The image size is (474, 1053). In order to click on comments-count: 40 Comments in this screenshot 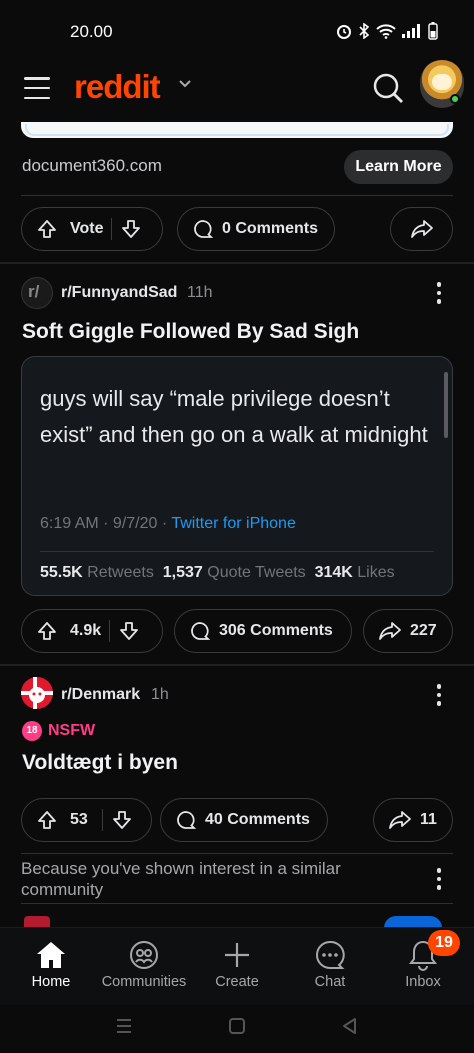, I will do `click(257, 819)`.